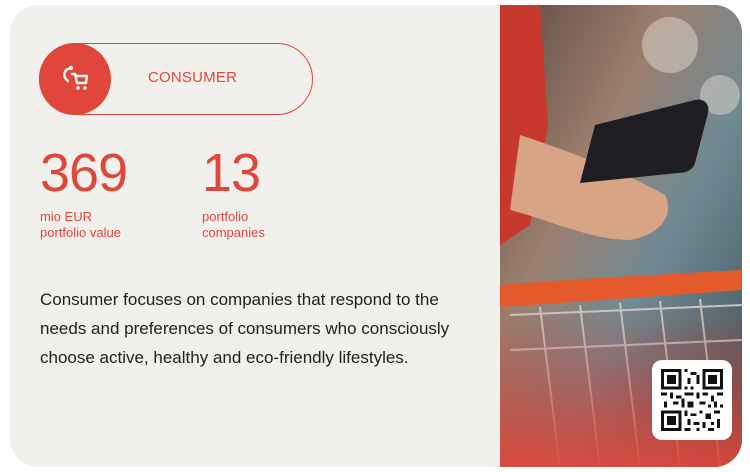 Image resolution: width=750 pixels, height=472 pixels. I want to click on stat-label-line: portfolio, so click(225, 216).